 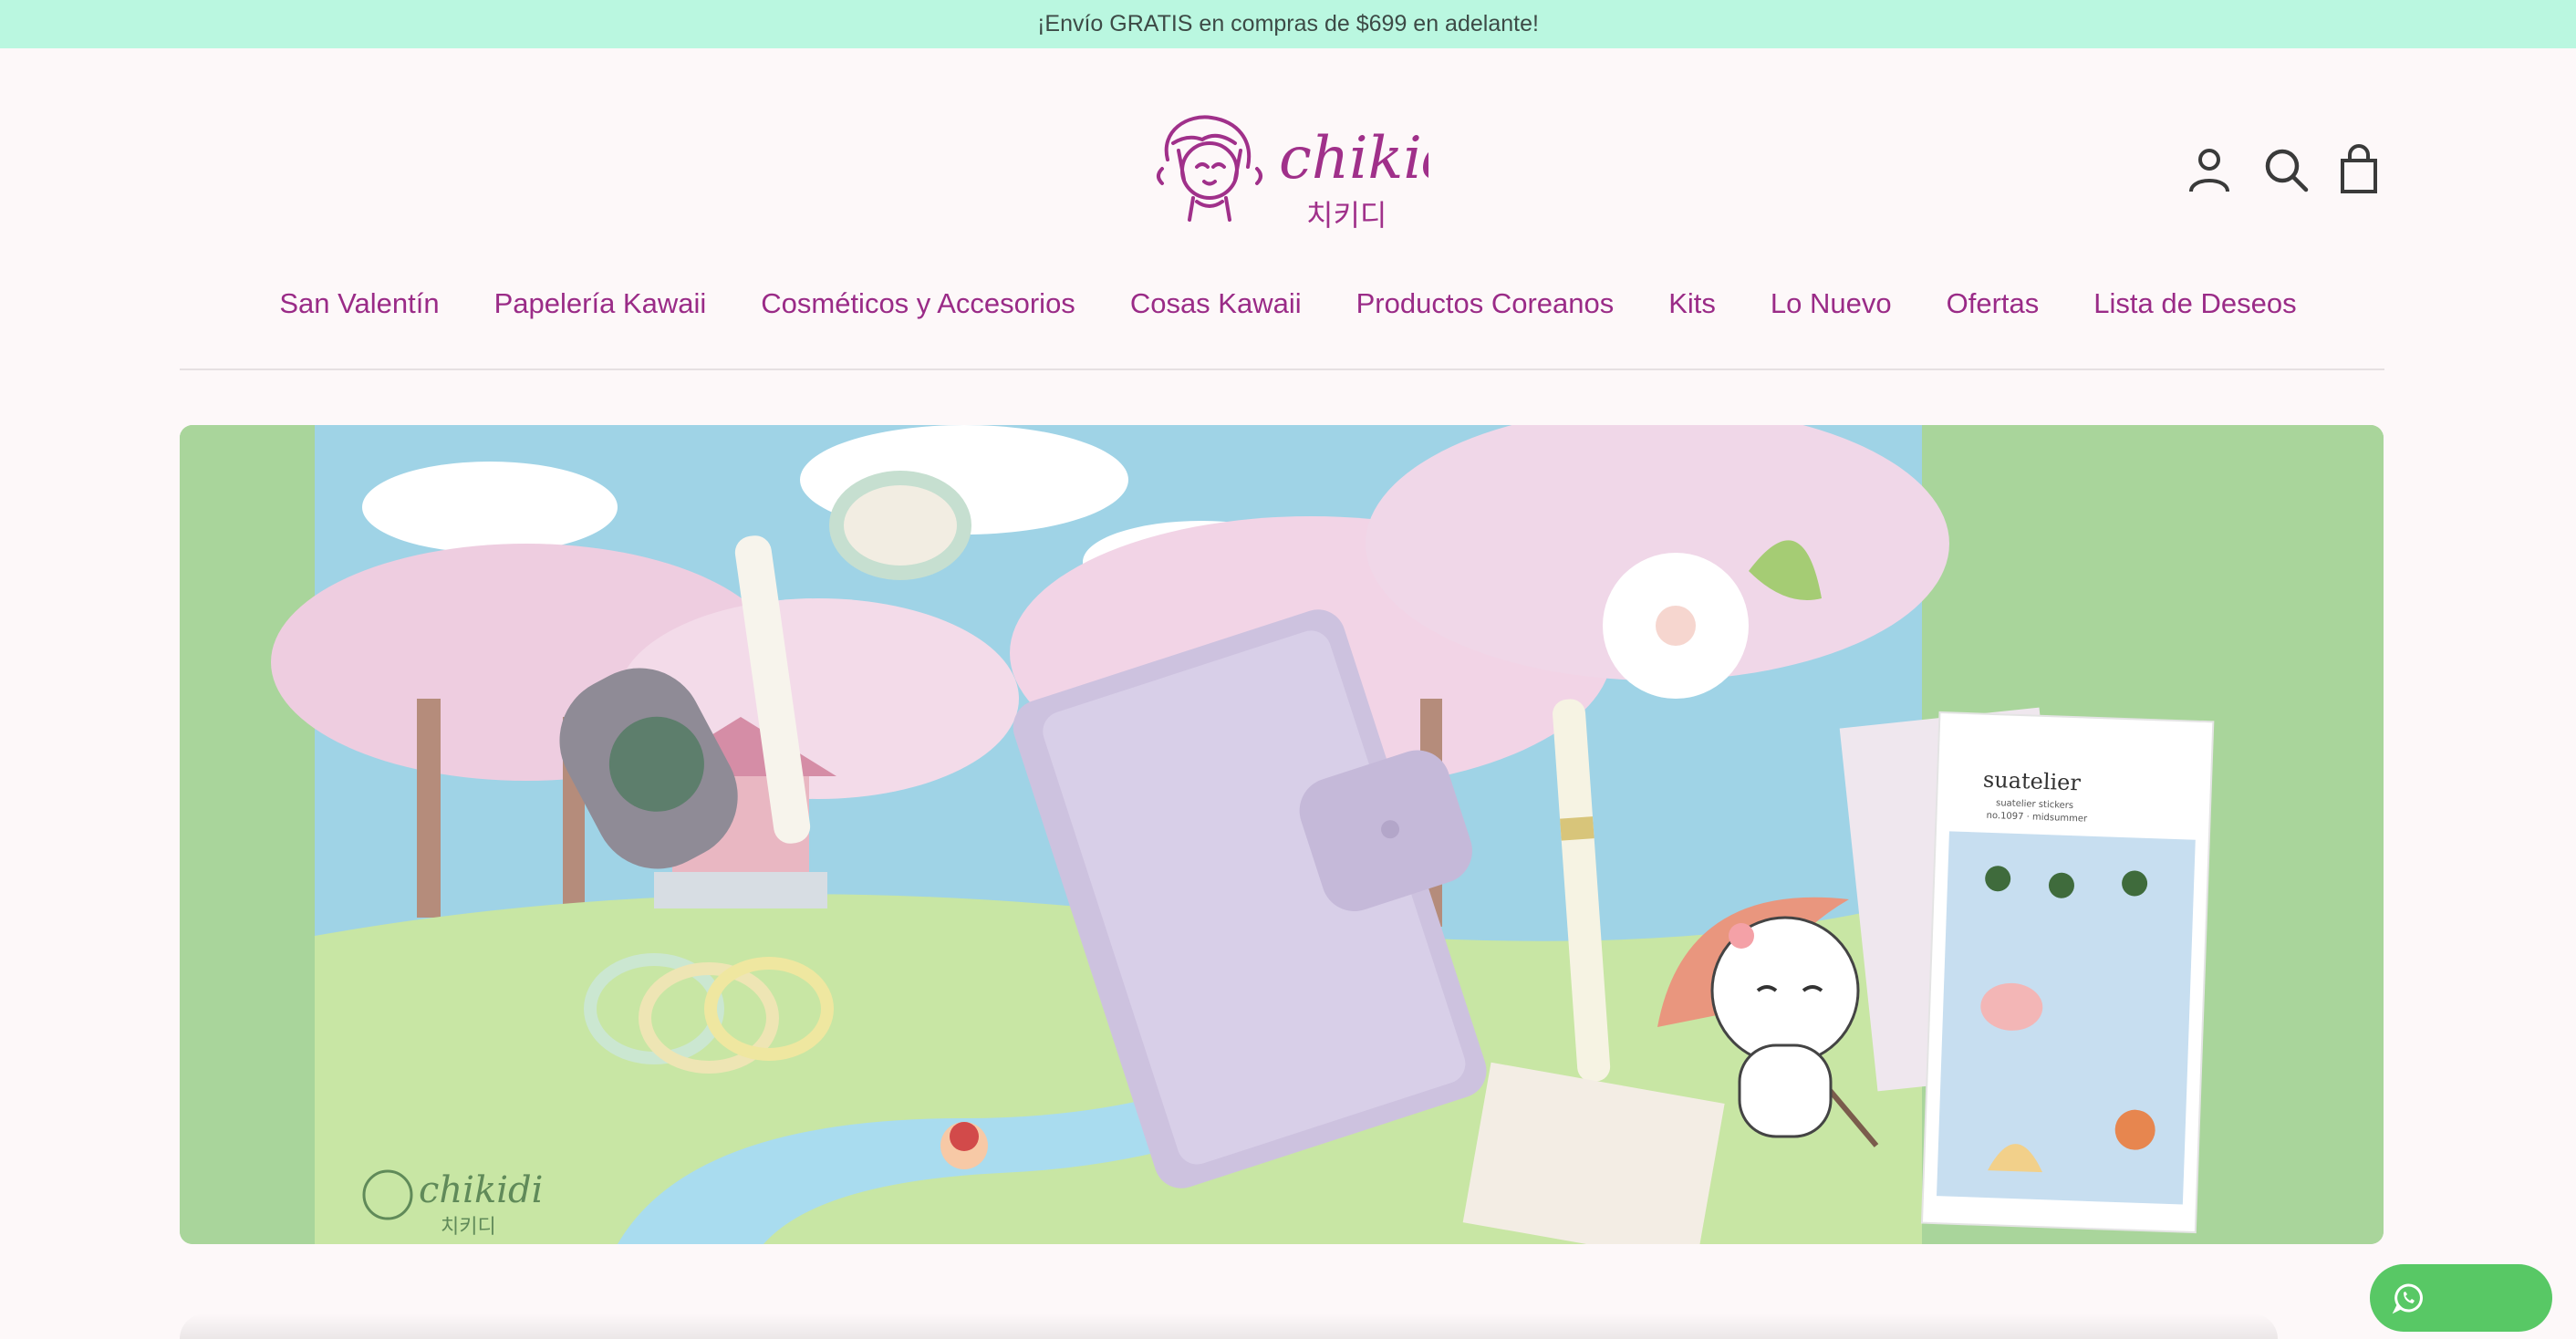 I want to click on watermark-korean: 치키디, so click(x=469, y=1227).